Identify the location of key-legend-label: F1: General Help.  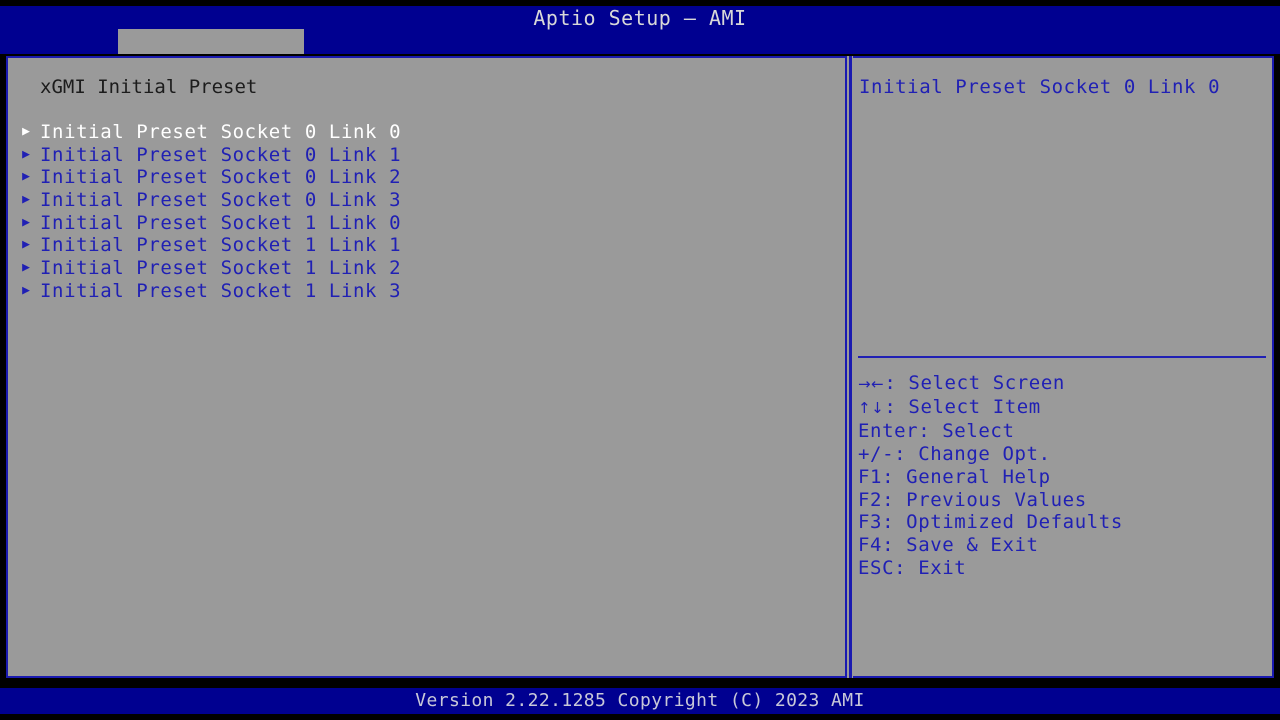
(954, 476).